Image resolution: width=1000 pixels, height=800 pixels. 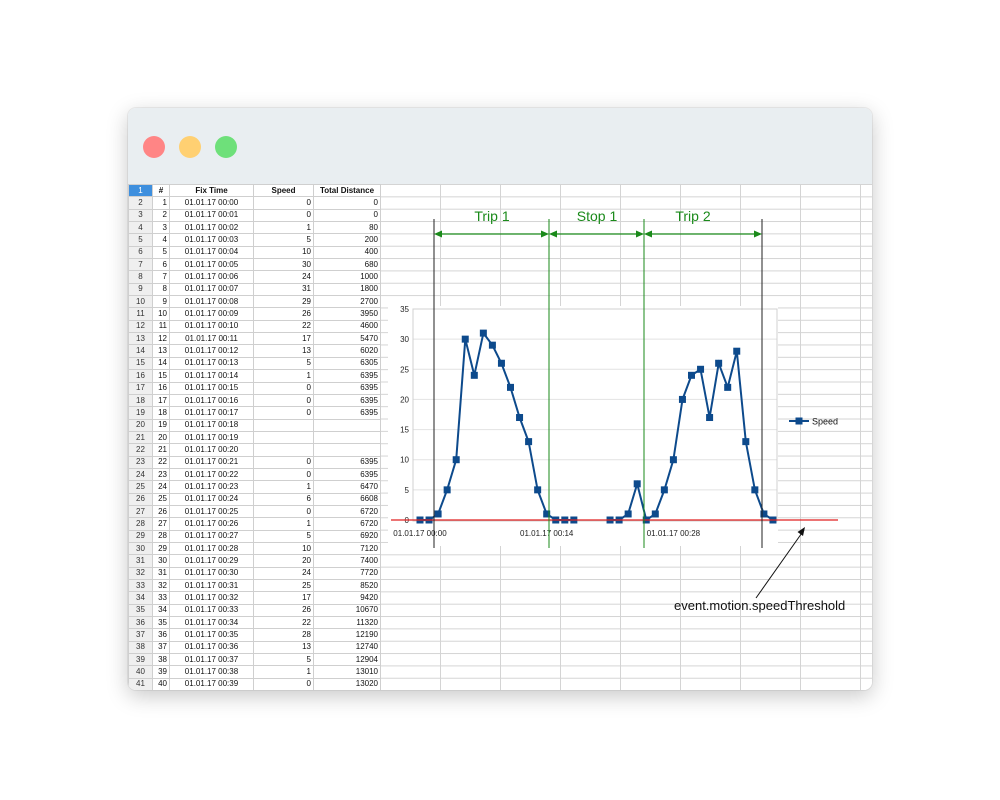 I want to click on y-tick-label: 15, so click(x=404, y=430).